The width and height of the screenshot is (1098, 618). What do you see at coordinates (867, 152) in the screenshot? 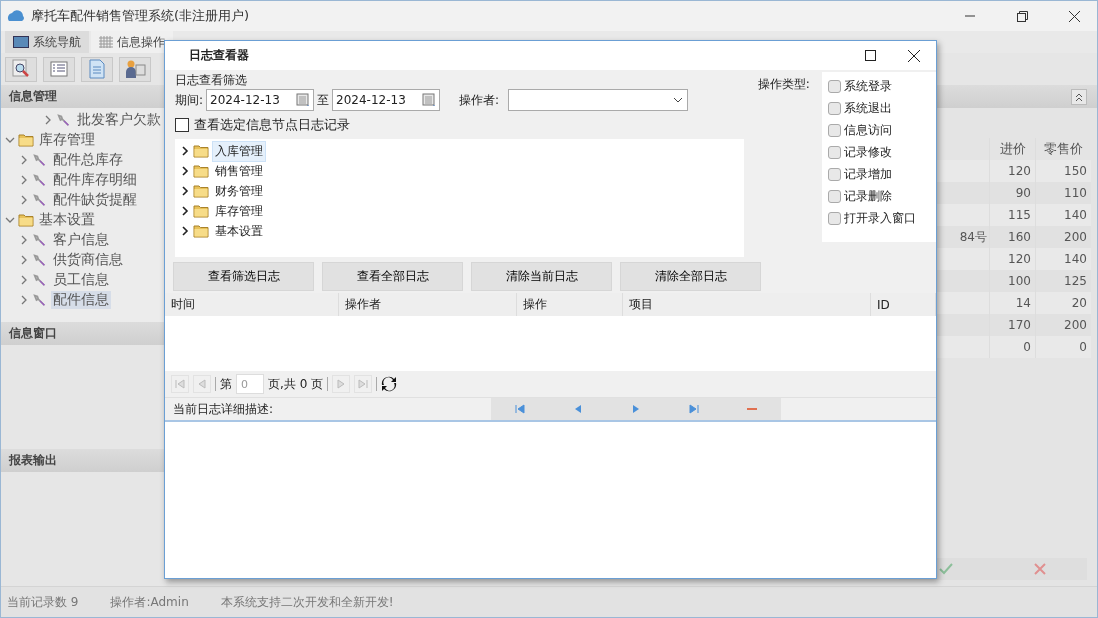
I see `checkbox-label: 记录修改` at bounding box center [867, 152].